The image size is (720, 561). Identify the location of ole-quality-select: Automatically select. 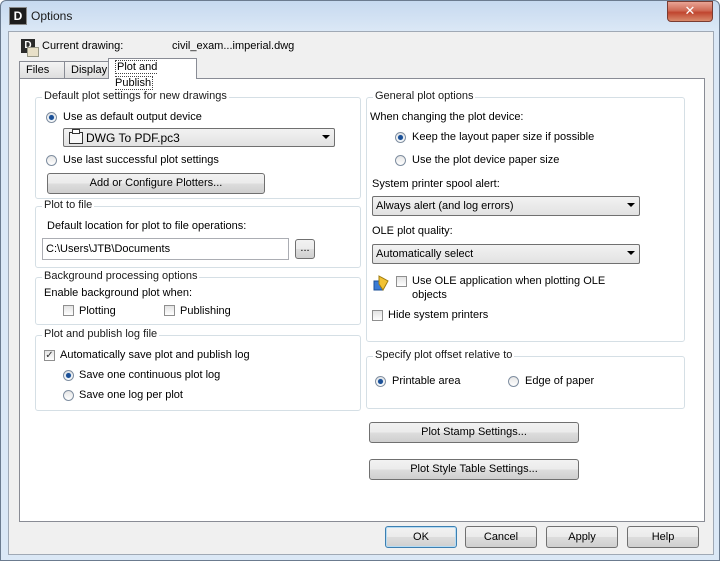
(506, 254).